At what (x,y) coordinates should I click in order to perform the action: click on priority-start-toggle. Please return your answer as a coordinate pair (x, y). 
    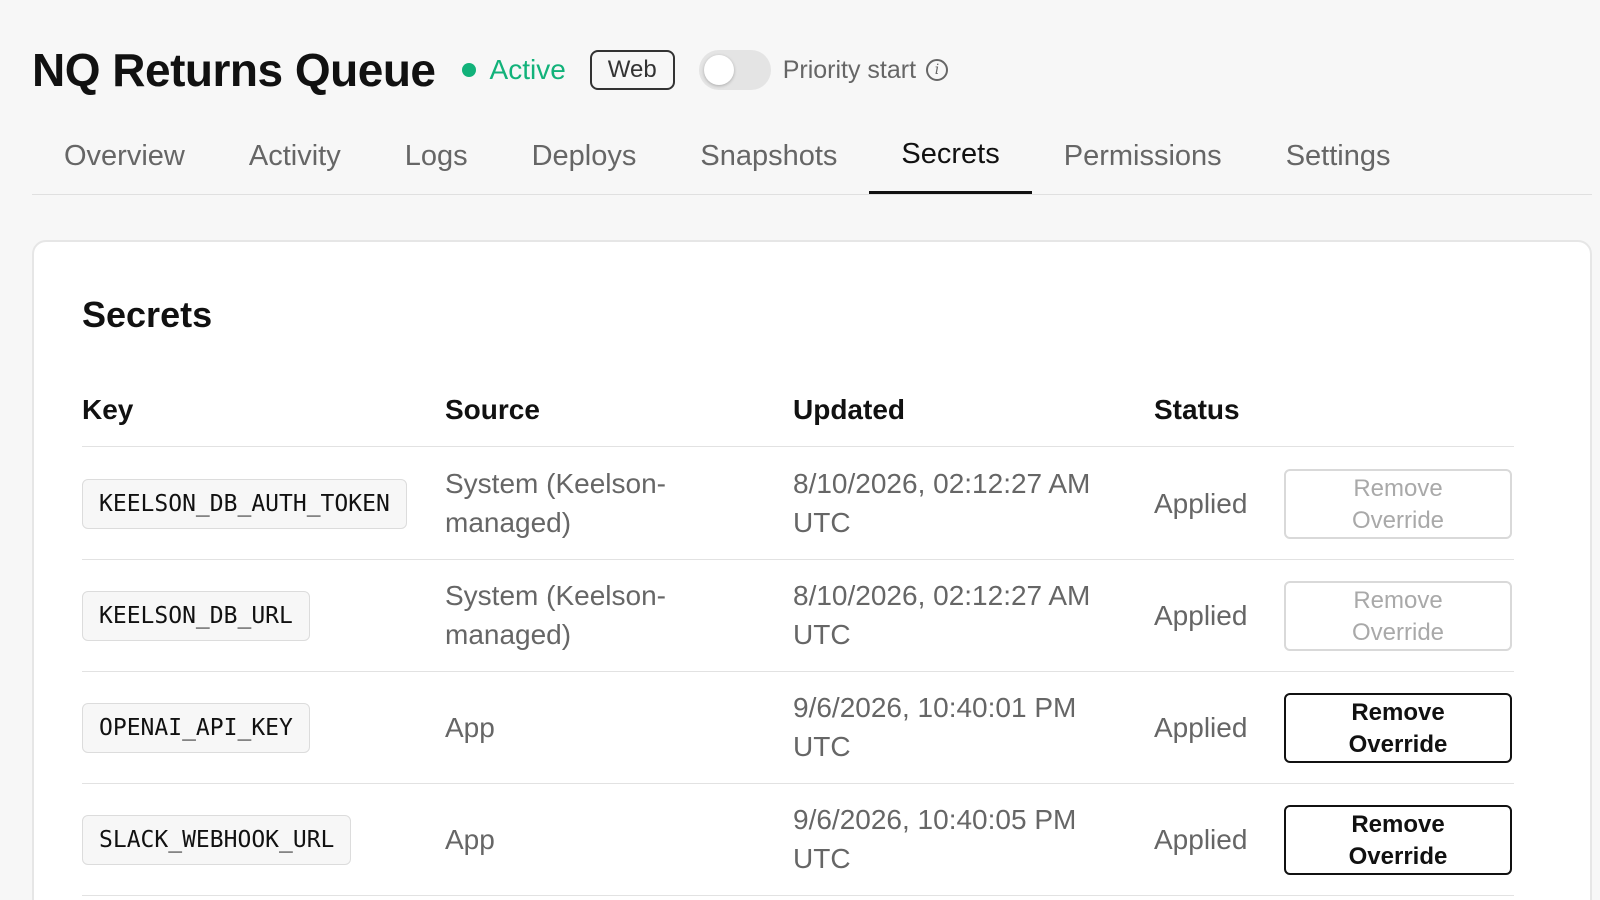
    Looking at the image, I should click on (734, 70).